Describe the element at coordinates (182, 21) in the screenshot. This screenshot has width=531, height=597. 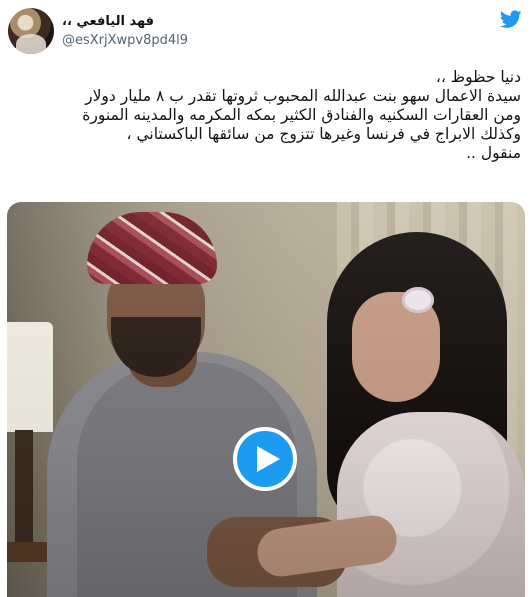
I see `author-display-name: فهد اليافعي ،،` at that location.